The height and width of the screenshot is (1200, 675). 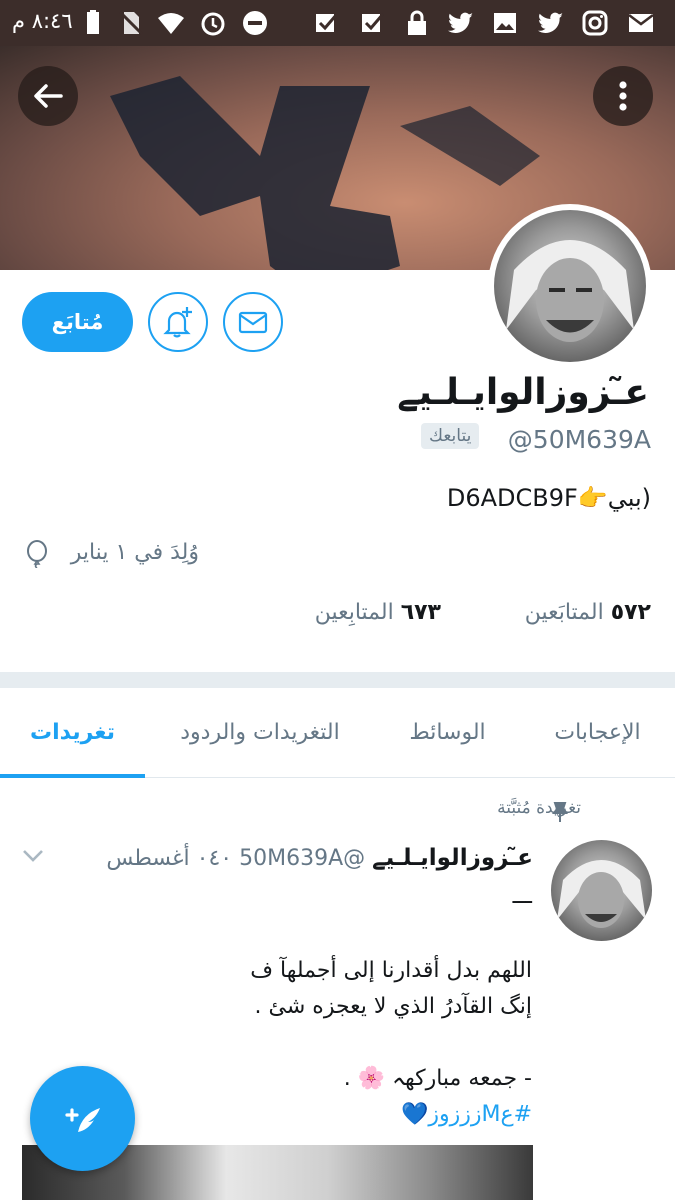 I want to click on following-count: ٥٧٢, so click(x=630, y=612).